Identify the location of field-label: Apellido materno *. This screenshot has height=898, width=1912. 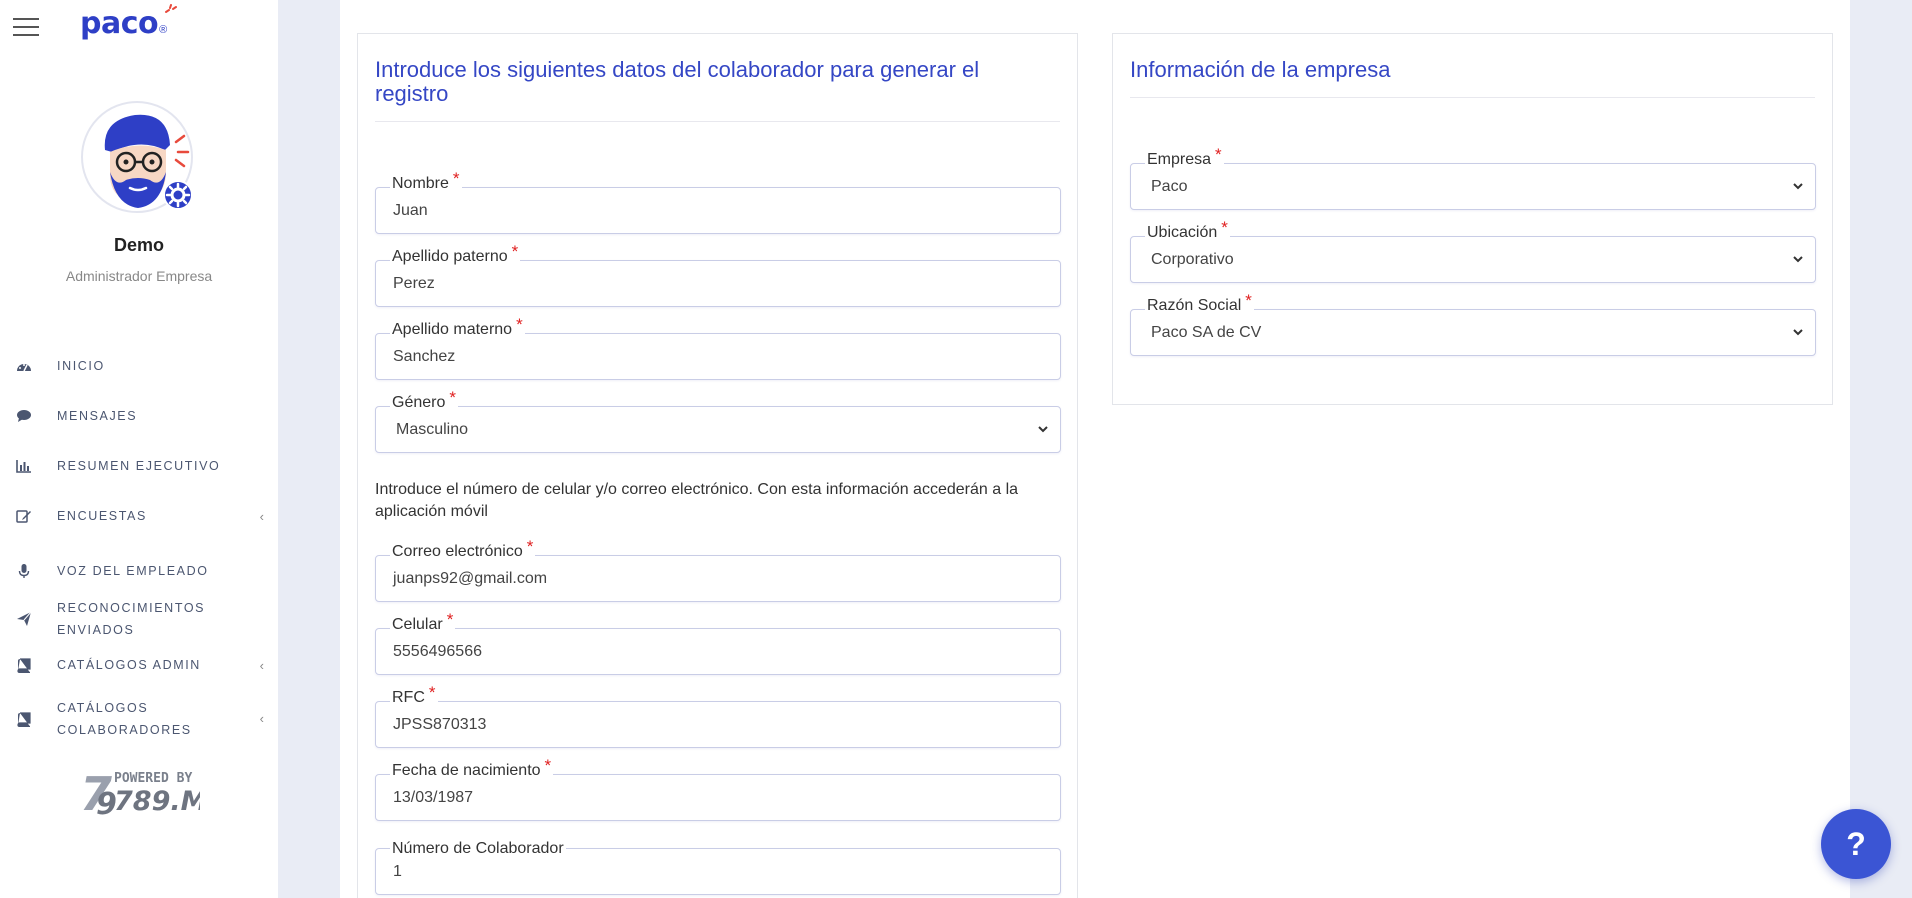
(457, 327).